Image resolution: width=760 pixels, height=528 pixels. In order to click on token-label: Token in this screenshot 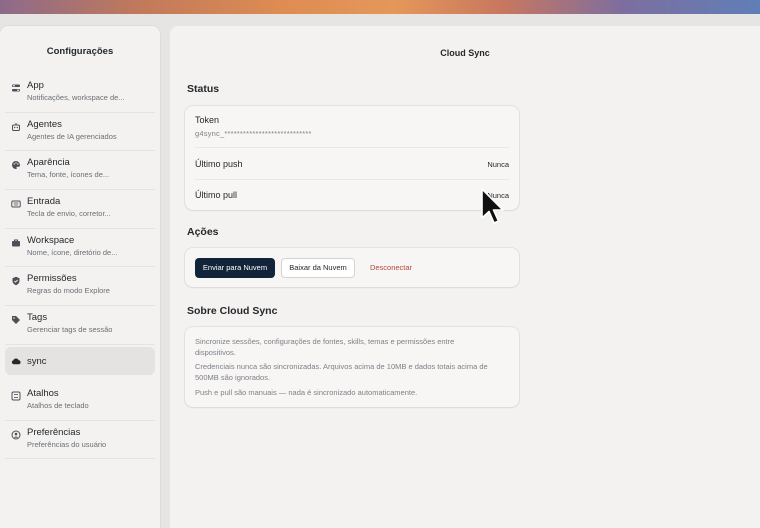, I will do `click(207, 120)`.